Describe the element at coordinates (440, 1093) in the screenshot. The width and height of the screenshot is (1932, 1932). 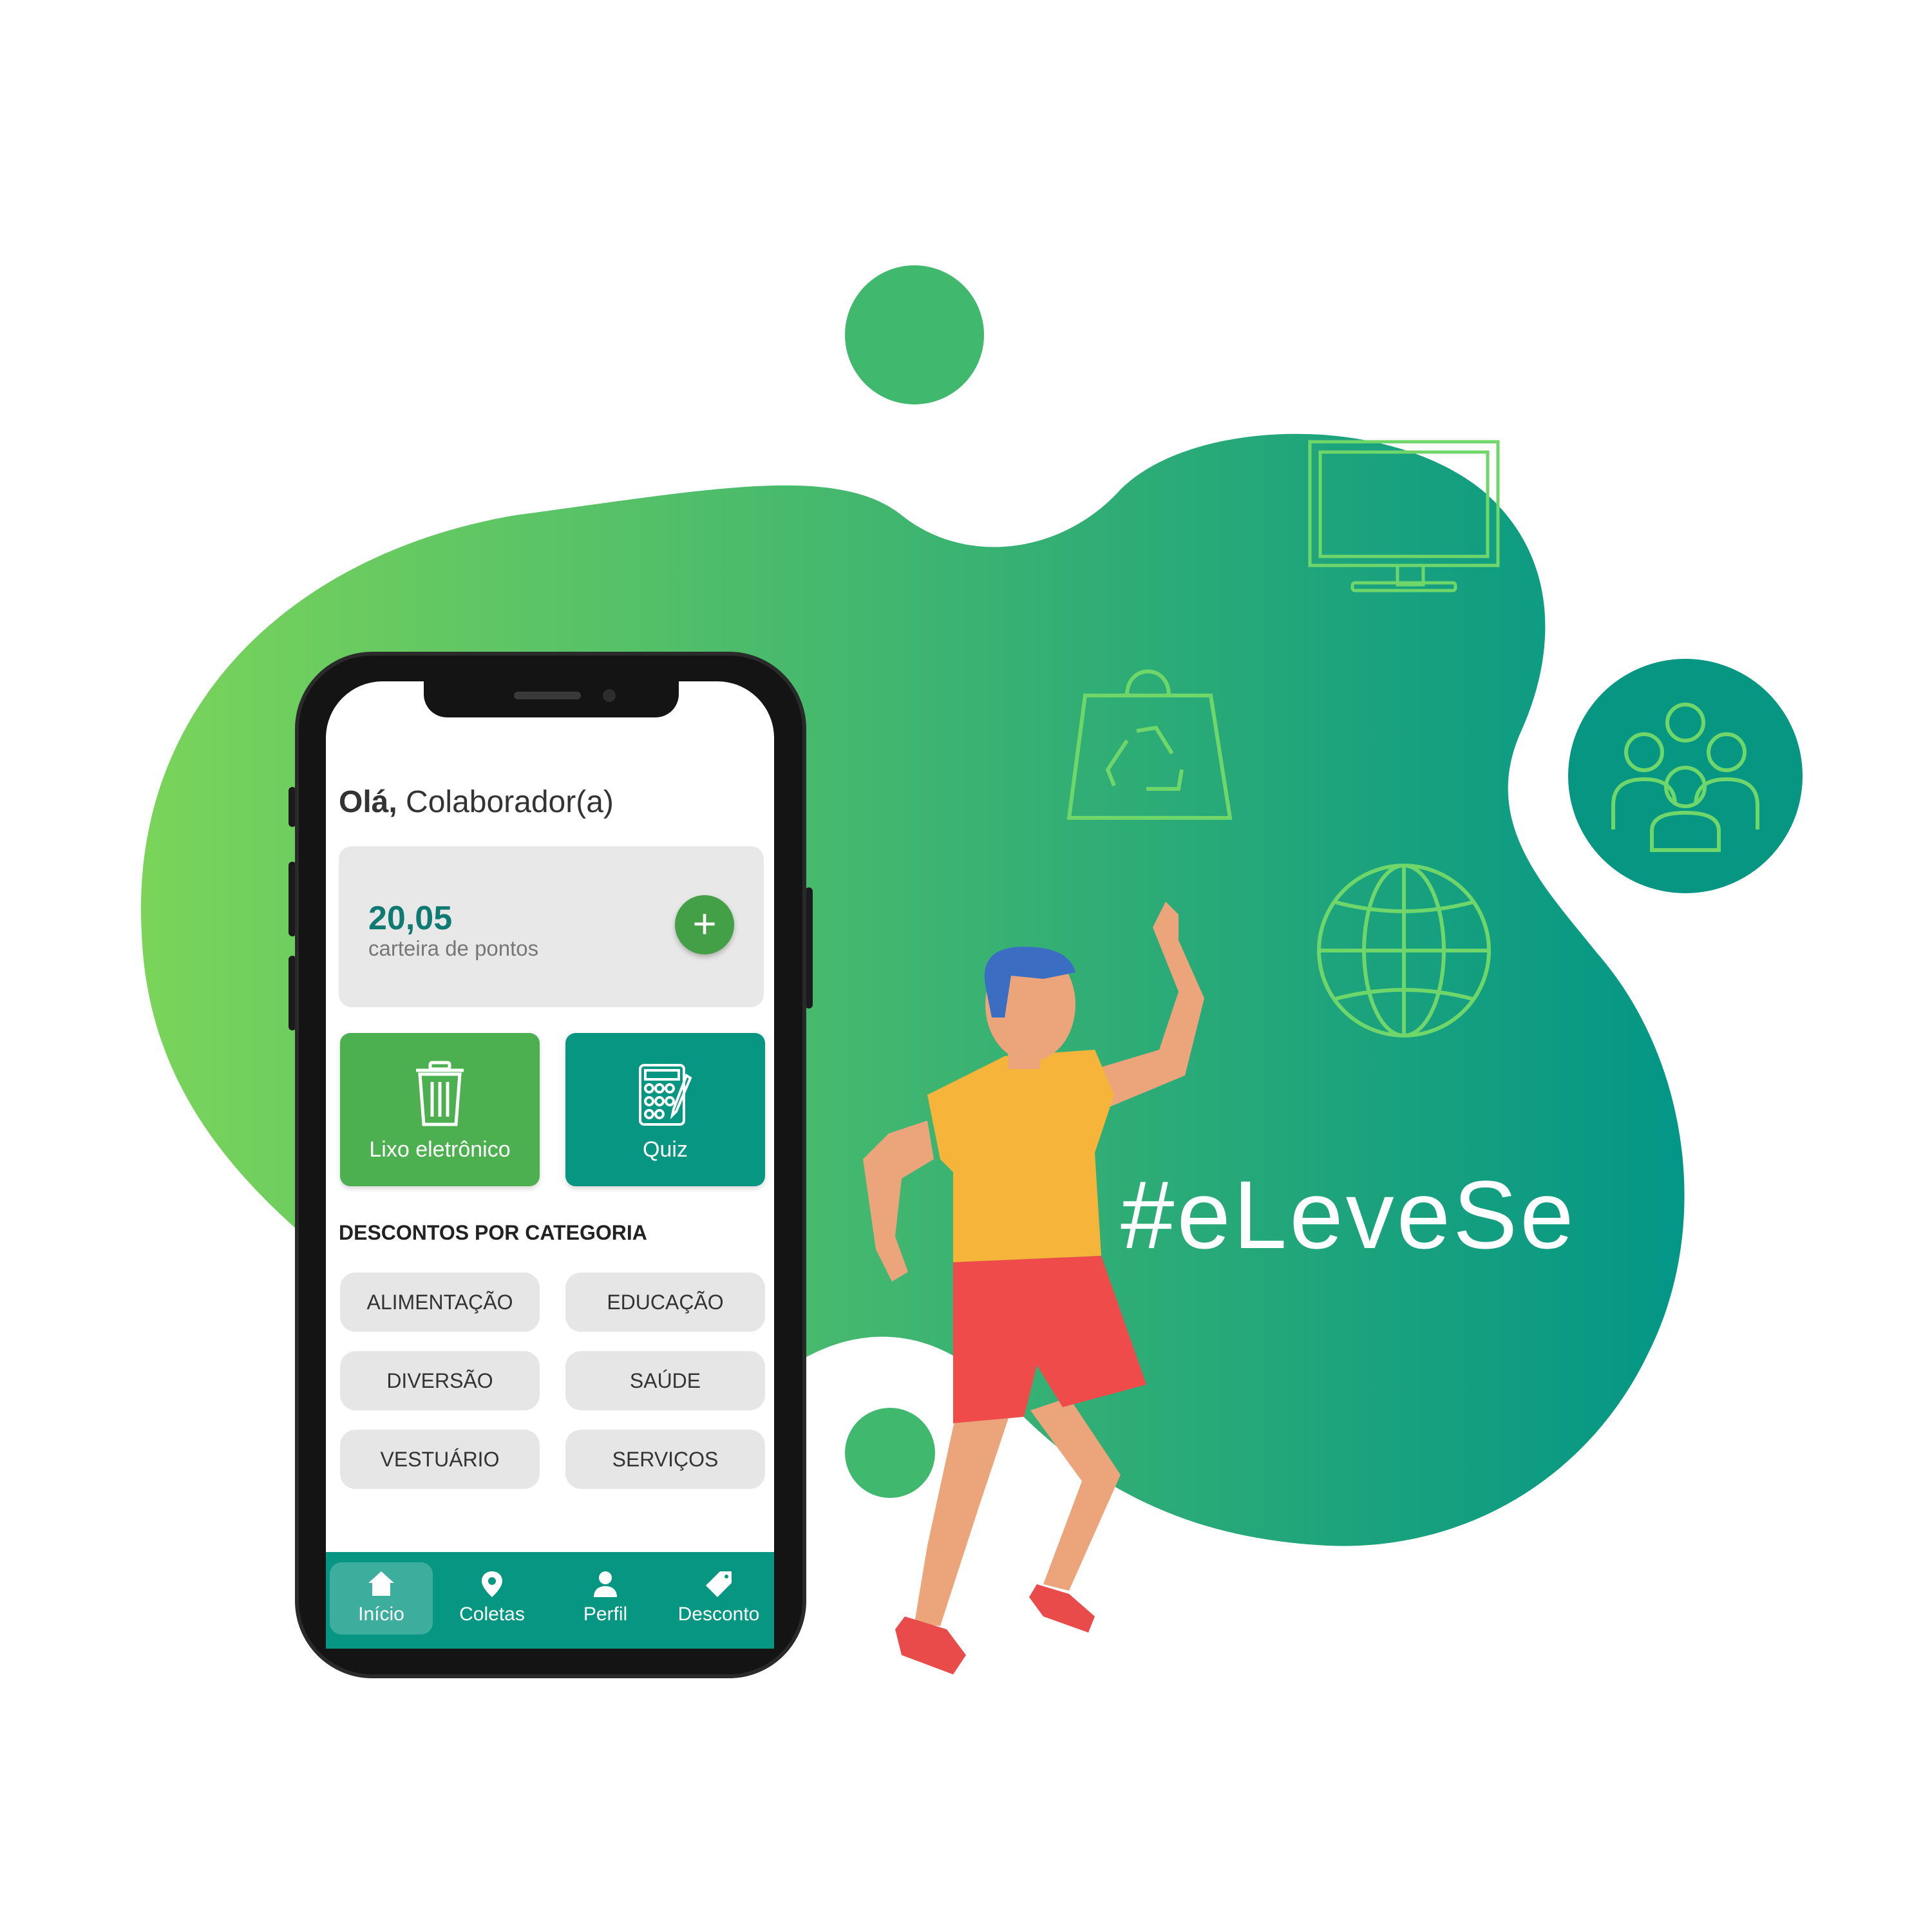
I see `trash-icon` at that location.